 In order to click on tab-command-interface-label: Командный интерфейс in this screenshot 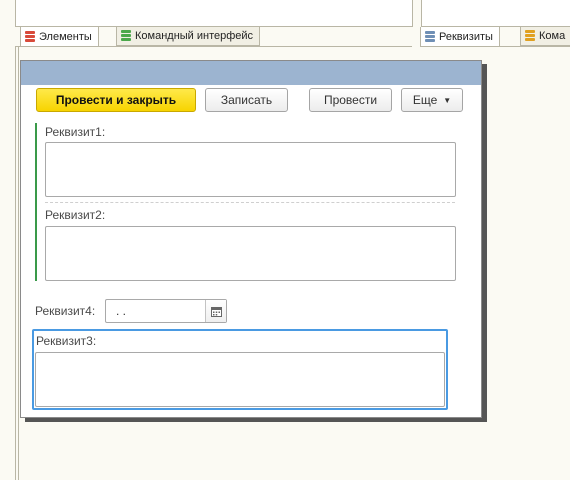, I will do `click(194, 36)`.